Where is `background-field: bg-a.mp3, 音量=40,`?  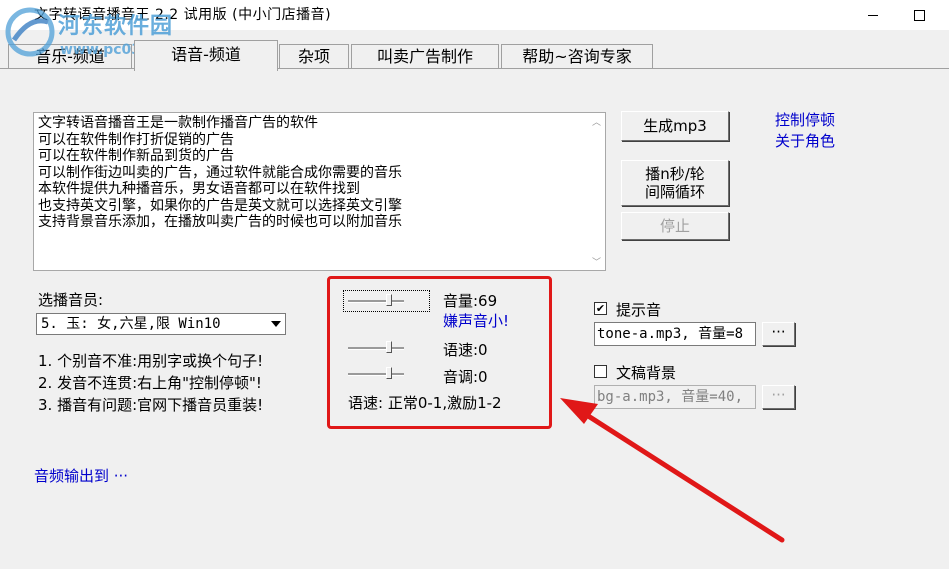 background-field: bg-a.mp3, 音量=40, is located at coordinates (675, 397).